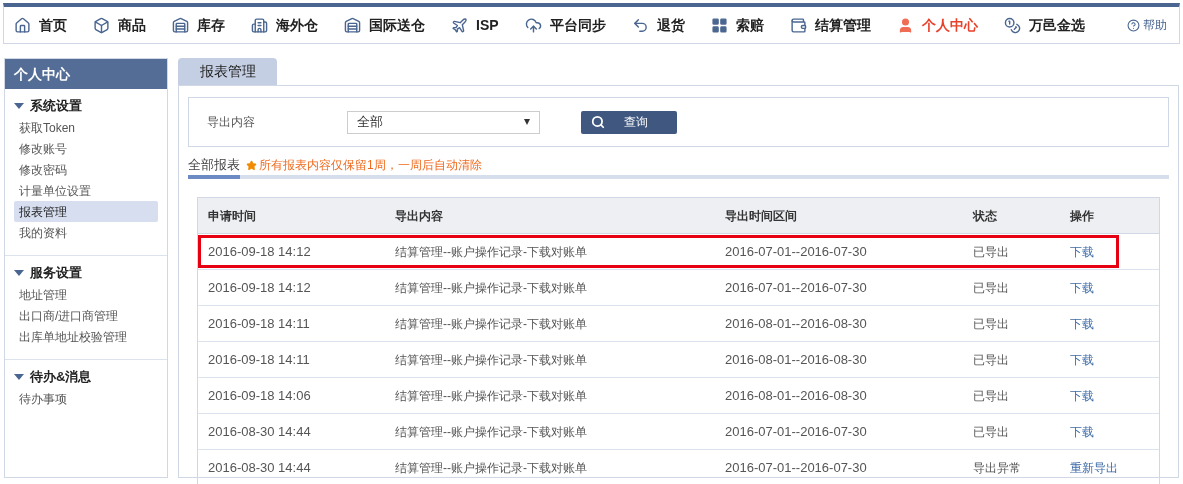 The image size is (1183, 484). I want to click on sidebar-group-header: 服务设置, so click(86, 273).